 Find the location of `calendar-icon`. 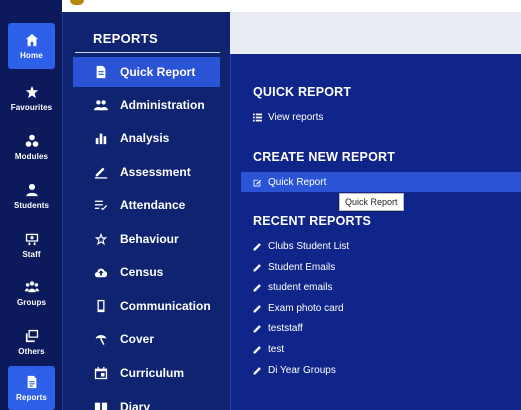

calendar-icon is located at coordinates (101, 373).